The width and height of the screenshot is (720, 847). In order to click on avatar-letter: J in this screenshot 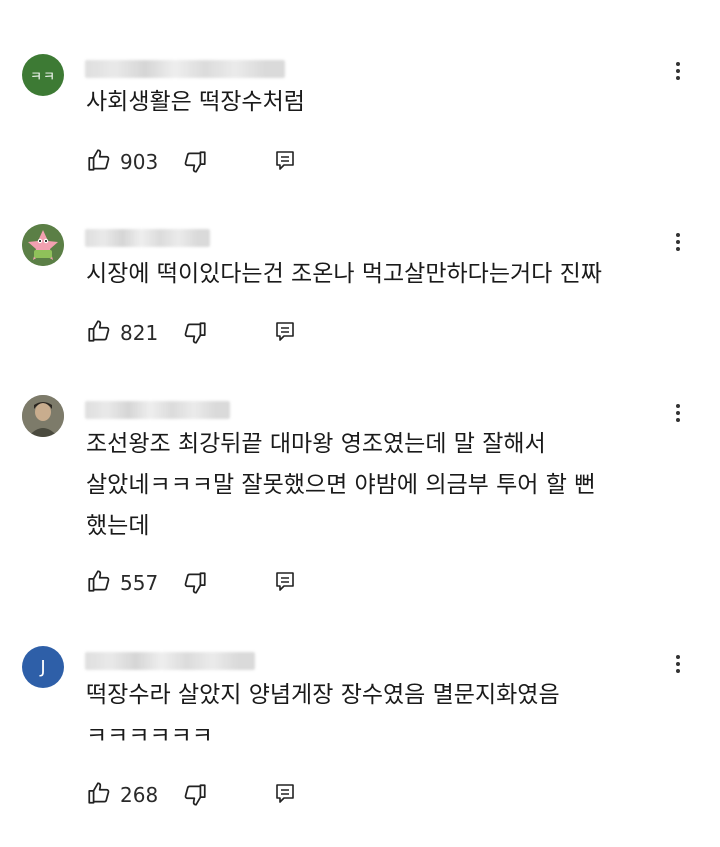, I will do `click(43, 667)`.